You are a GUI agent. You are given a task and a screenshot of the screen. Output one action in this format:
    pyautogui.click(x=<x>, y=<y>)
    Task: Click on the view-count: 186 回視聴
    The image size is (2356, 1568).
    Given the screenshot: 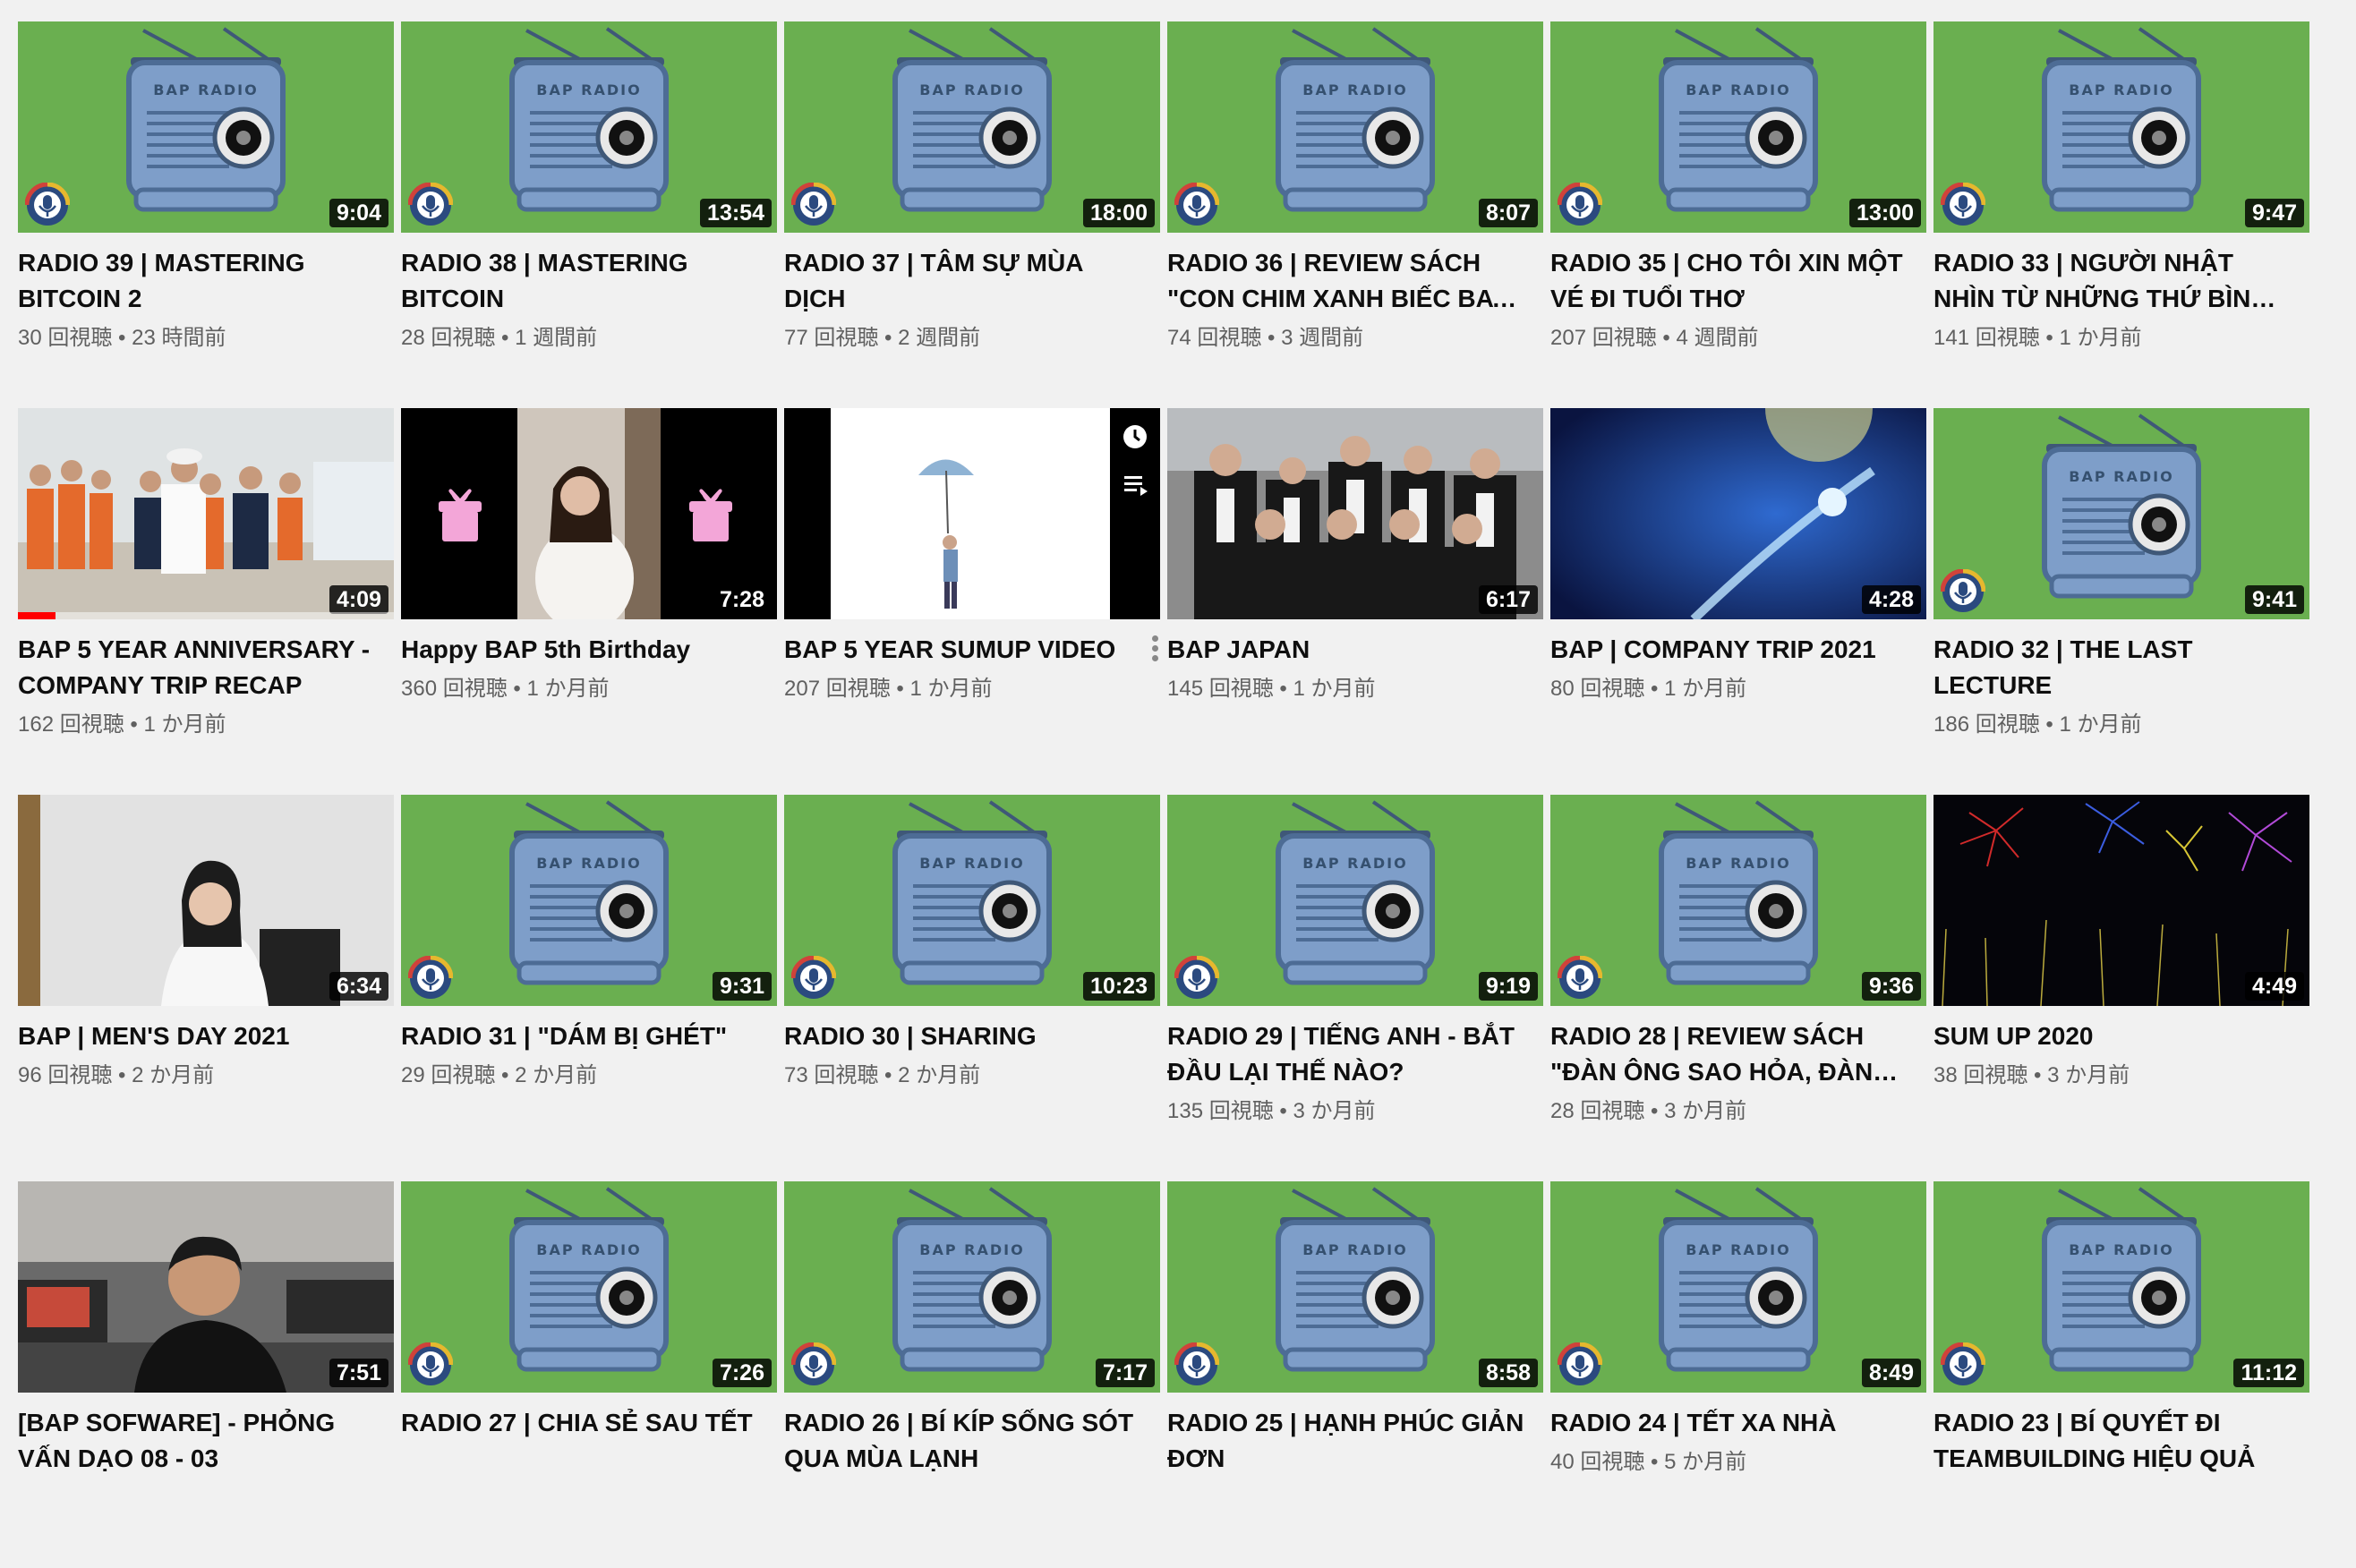 What is the action you would take?
    pyautogui.click(x=1986, y=724)
    